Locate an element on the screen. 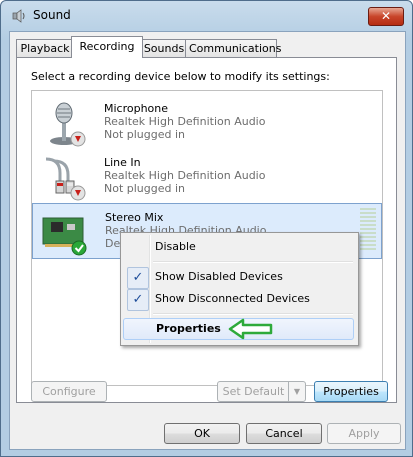  device-name: Line In is located at coordinates (122, 162).